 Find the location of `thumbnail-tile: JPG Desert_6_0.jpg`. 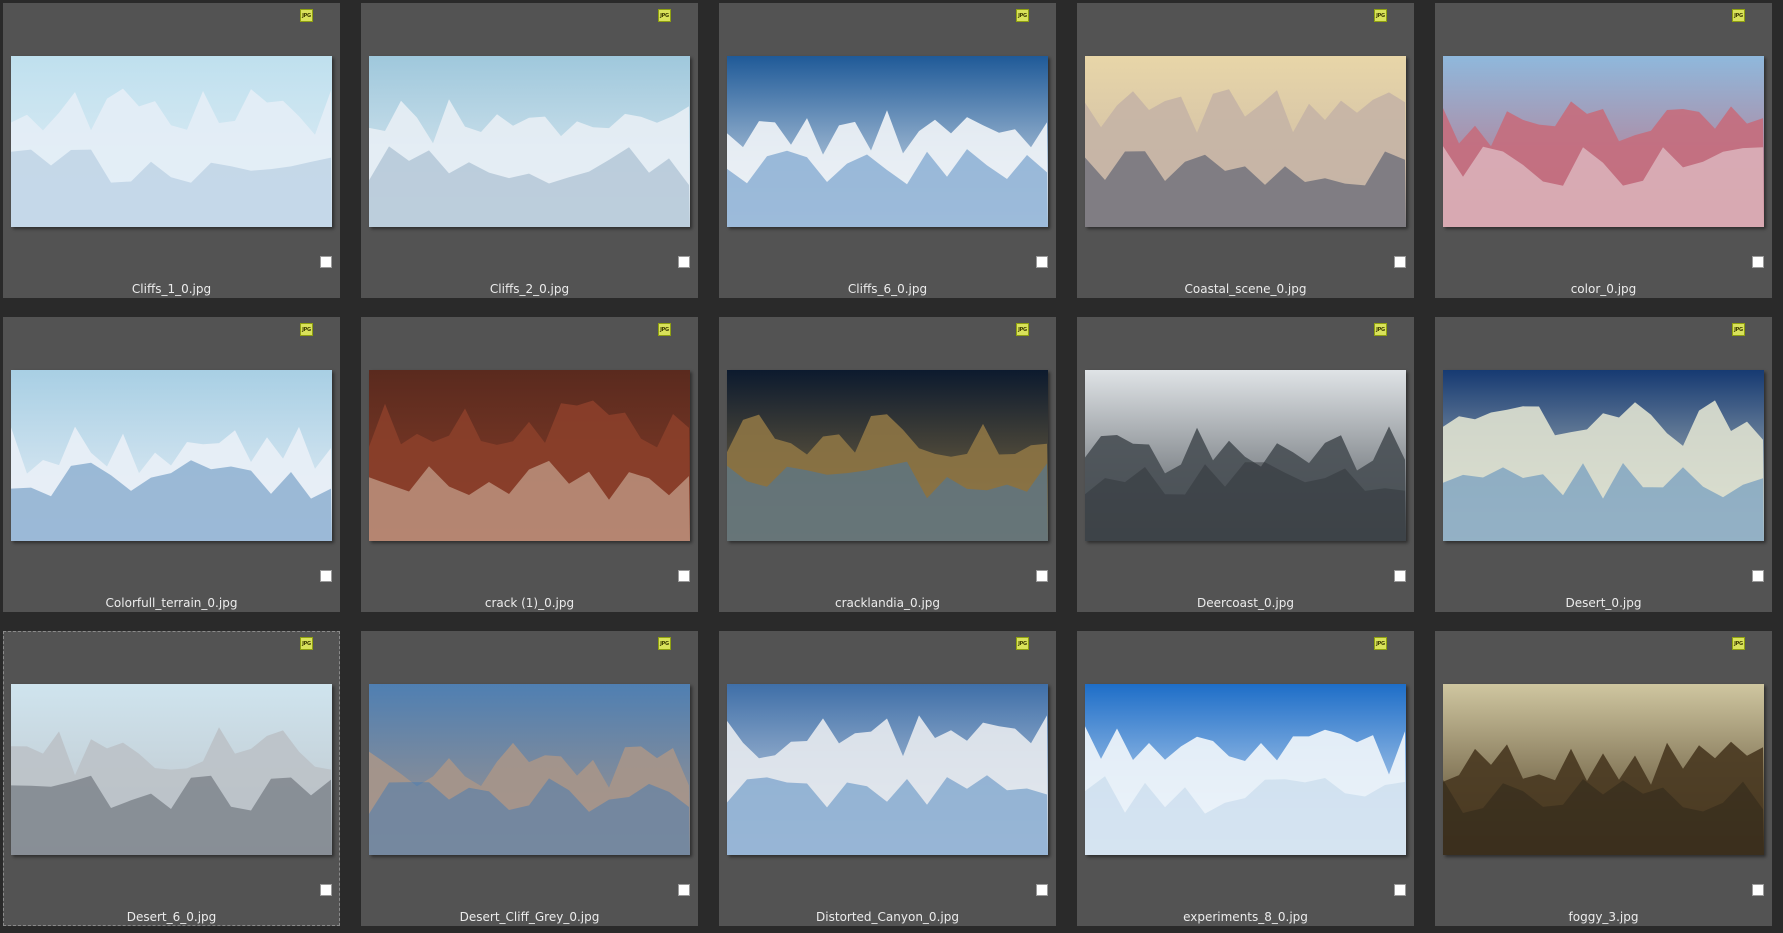

thumbnail-tile: JPG Desert_6_0.jpg is located at coordinates (171, 778).